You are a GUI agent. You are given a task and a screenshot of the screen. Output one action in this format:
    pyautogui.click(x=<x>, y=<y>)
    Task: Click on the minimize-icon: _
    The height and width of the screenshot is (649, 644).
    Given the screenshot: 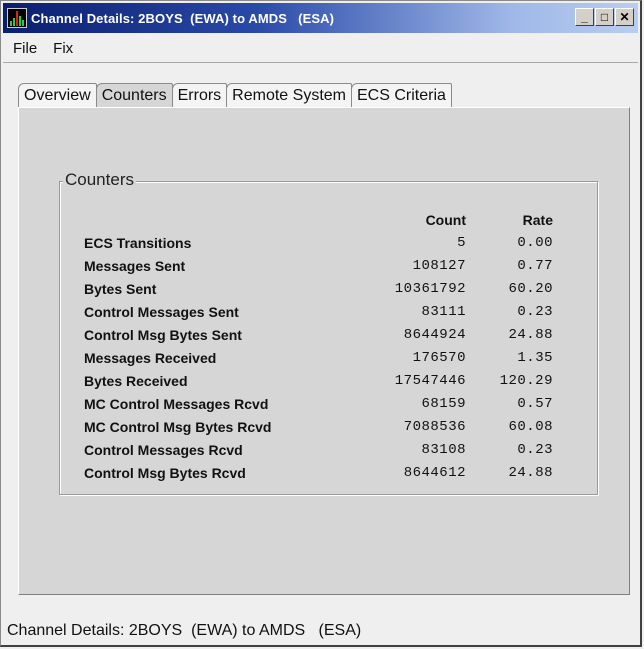 What is the action you would take?
    pyautogui.click(x=584, y=17)
    